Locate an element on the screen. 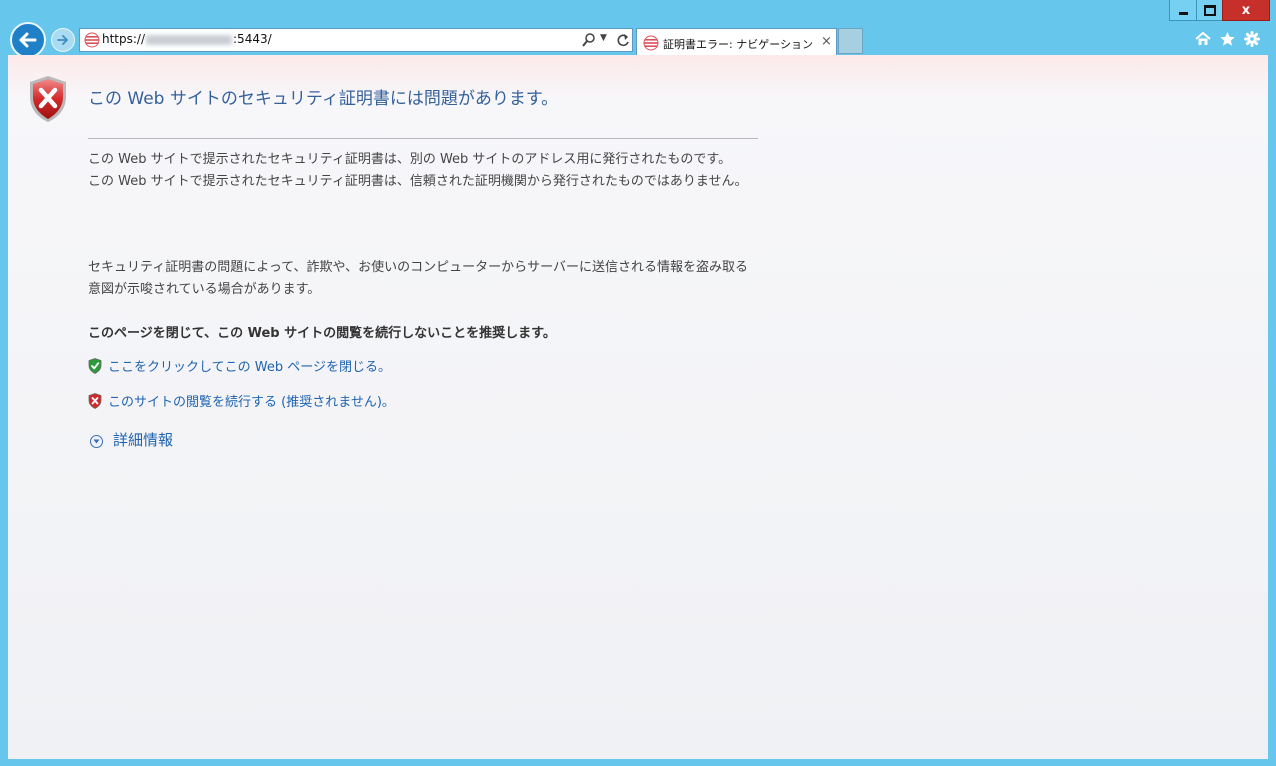  search-dropdown-icon: ▼ is located at coordinates (603, 38).